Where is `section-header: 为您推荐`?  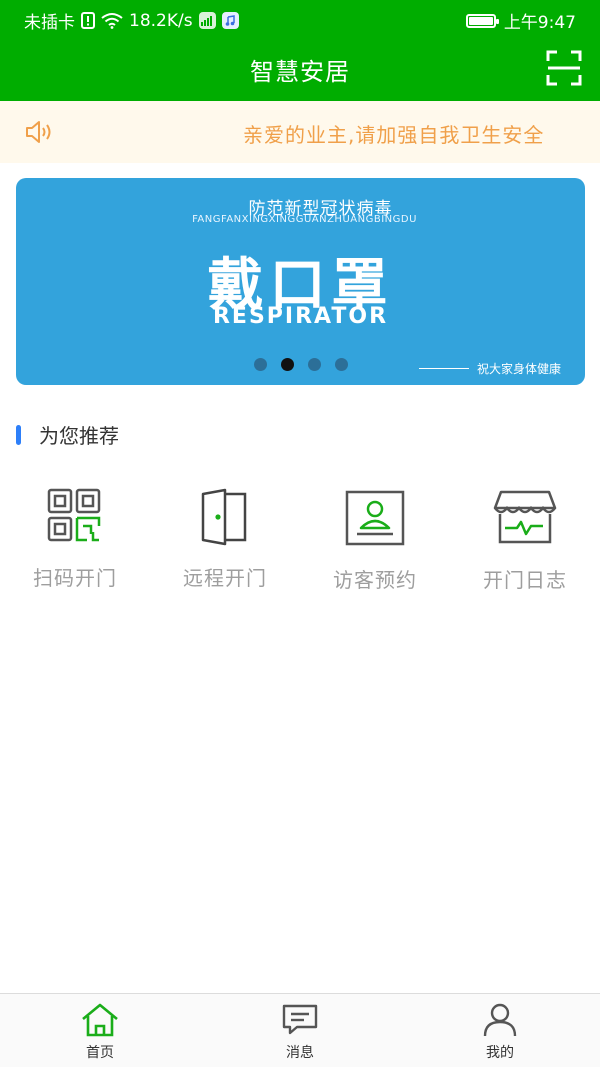 section-header: 为您推荐 is located at coordinates (67, 434).